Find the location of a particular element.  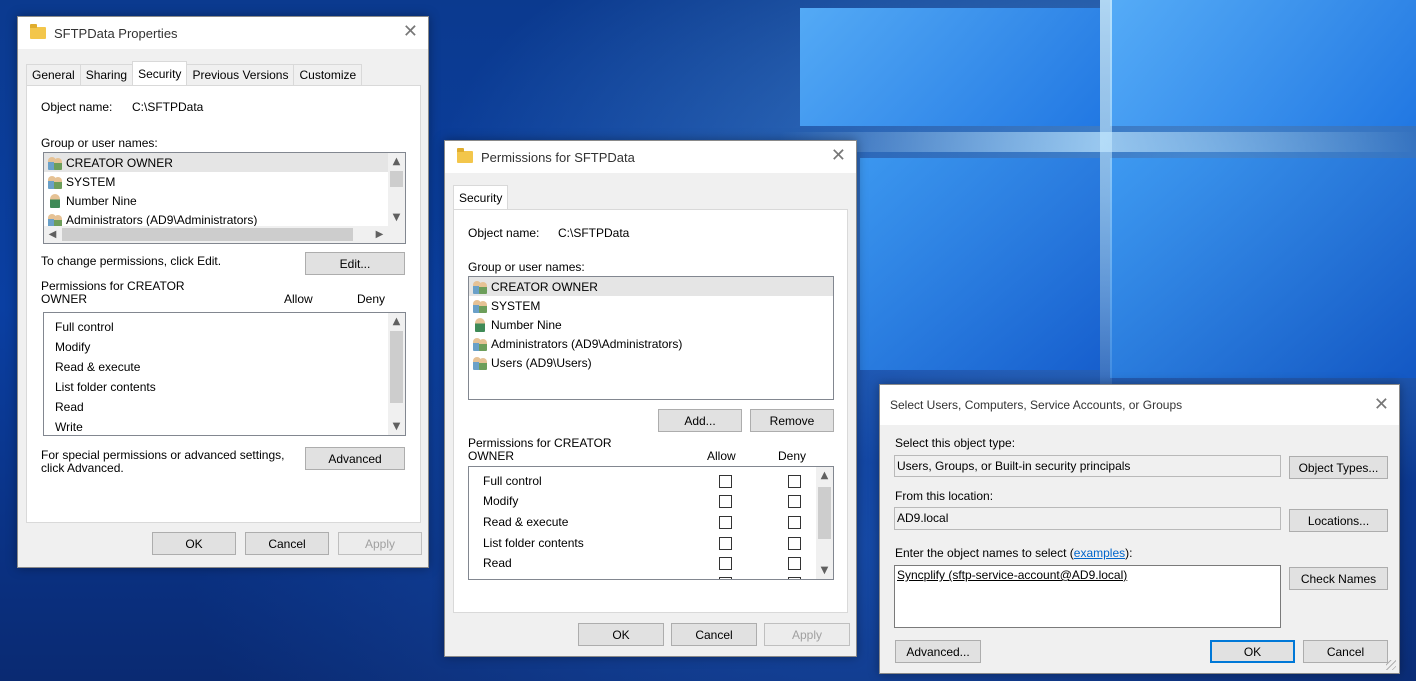

permissions-header-owner: OWNER is located at coordinates (491, 456).